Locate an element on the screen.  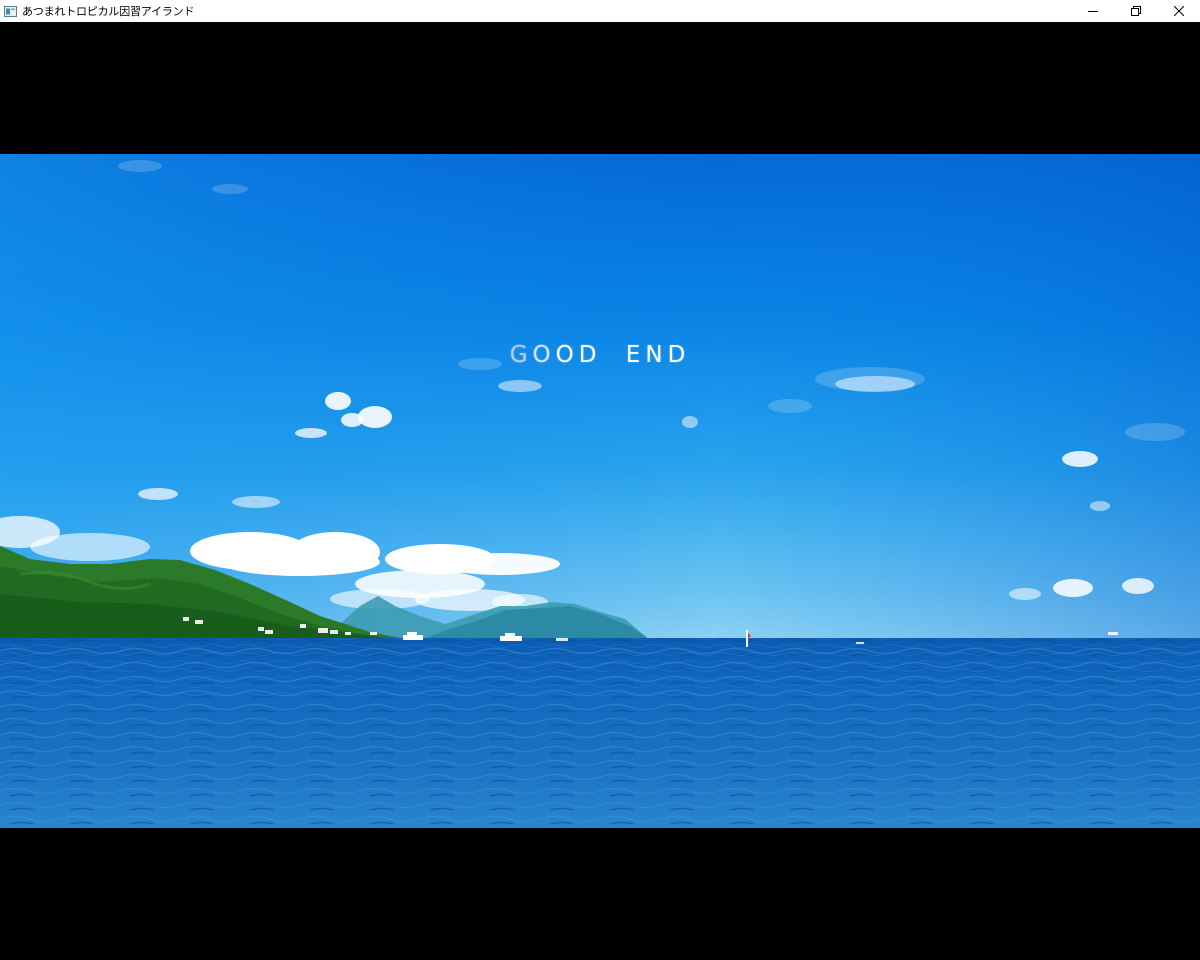
close-icon is located at coordinates (1178, 11).